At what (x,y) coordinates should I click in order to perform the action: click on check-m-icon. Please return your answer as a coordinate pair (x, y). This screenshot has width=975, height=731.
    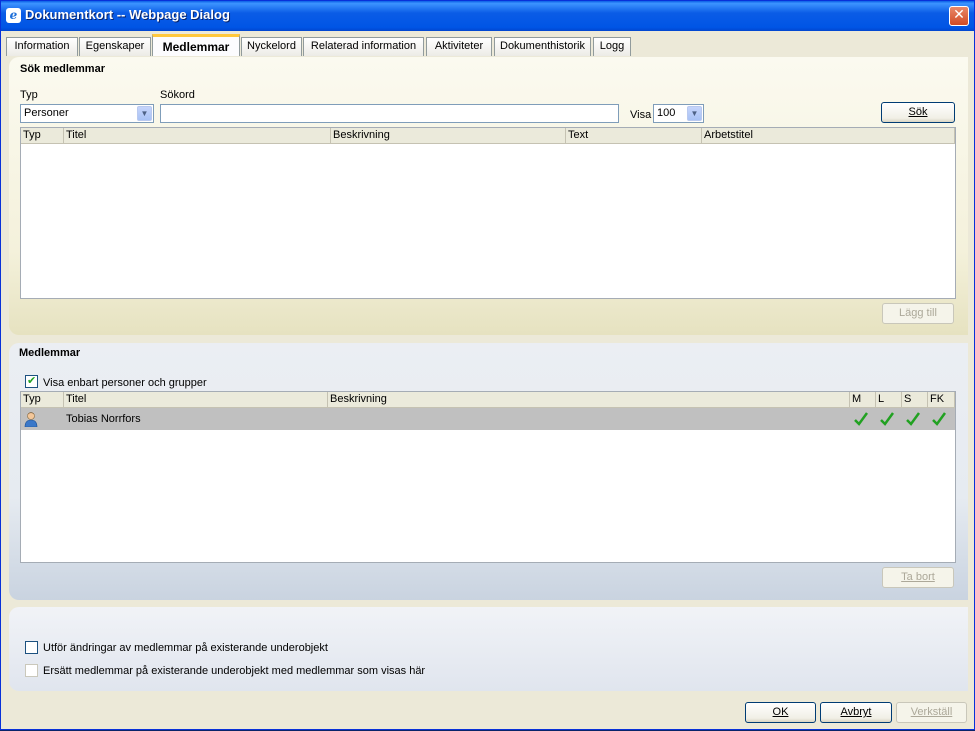
    Looking at the image, I should click on (861, 419).